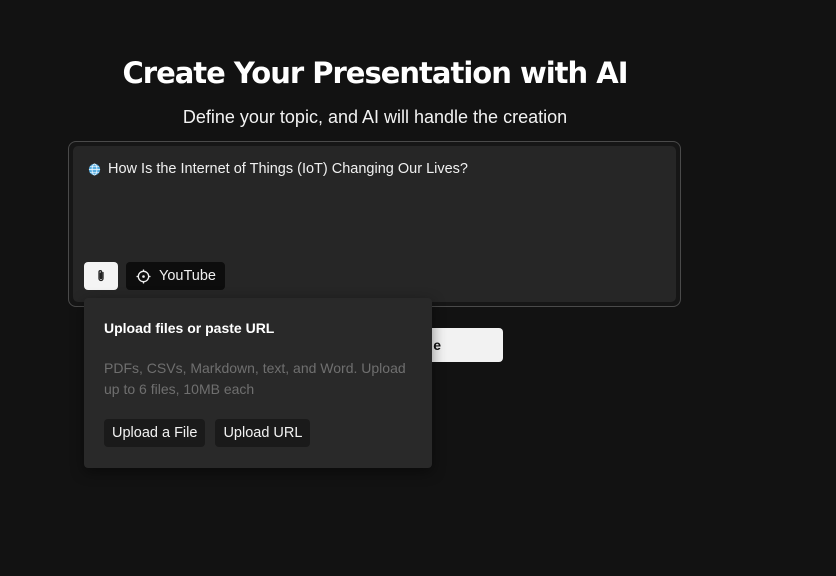 This screenshot has width=836, height=576. What do you see at coordinates (375, 73) in the screenshot?
I see `page-title: Create Your Presentation with AI` at bounding box center [375, 73].